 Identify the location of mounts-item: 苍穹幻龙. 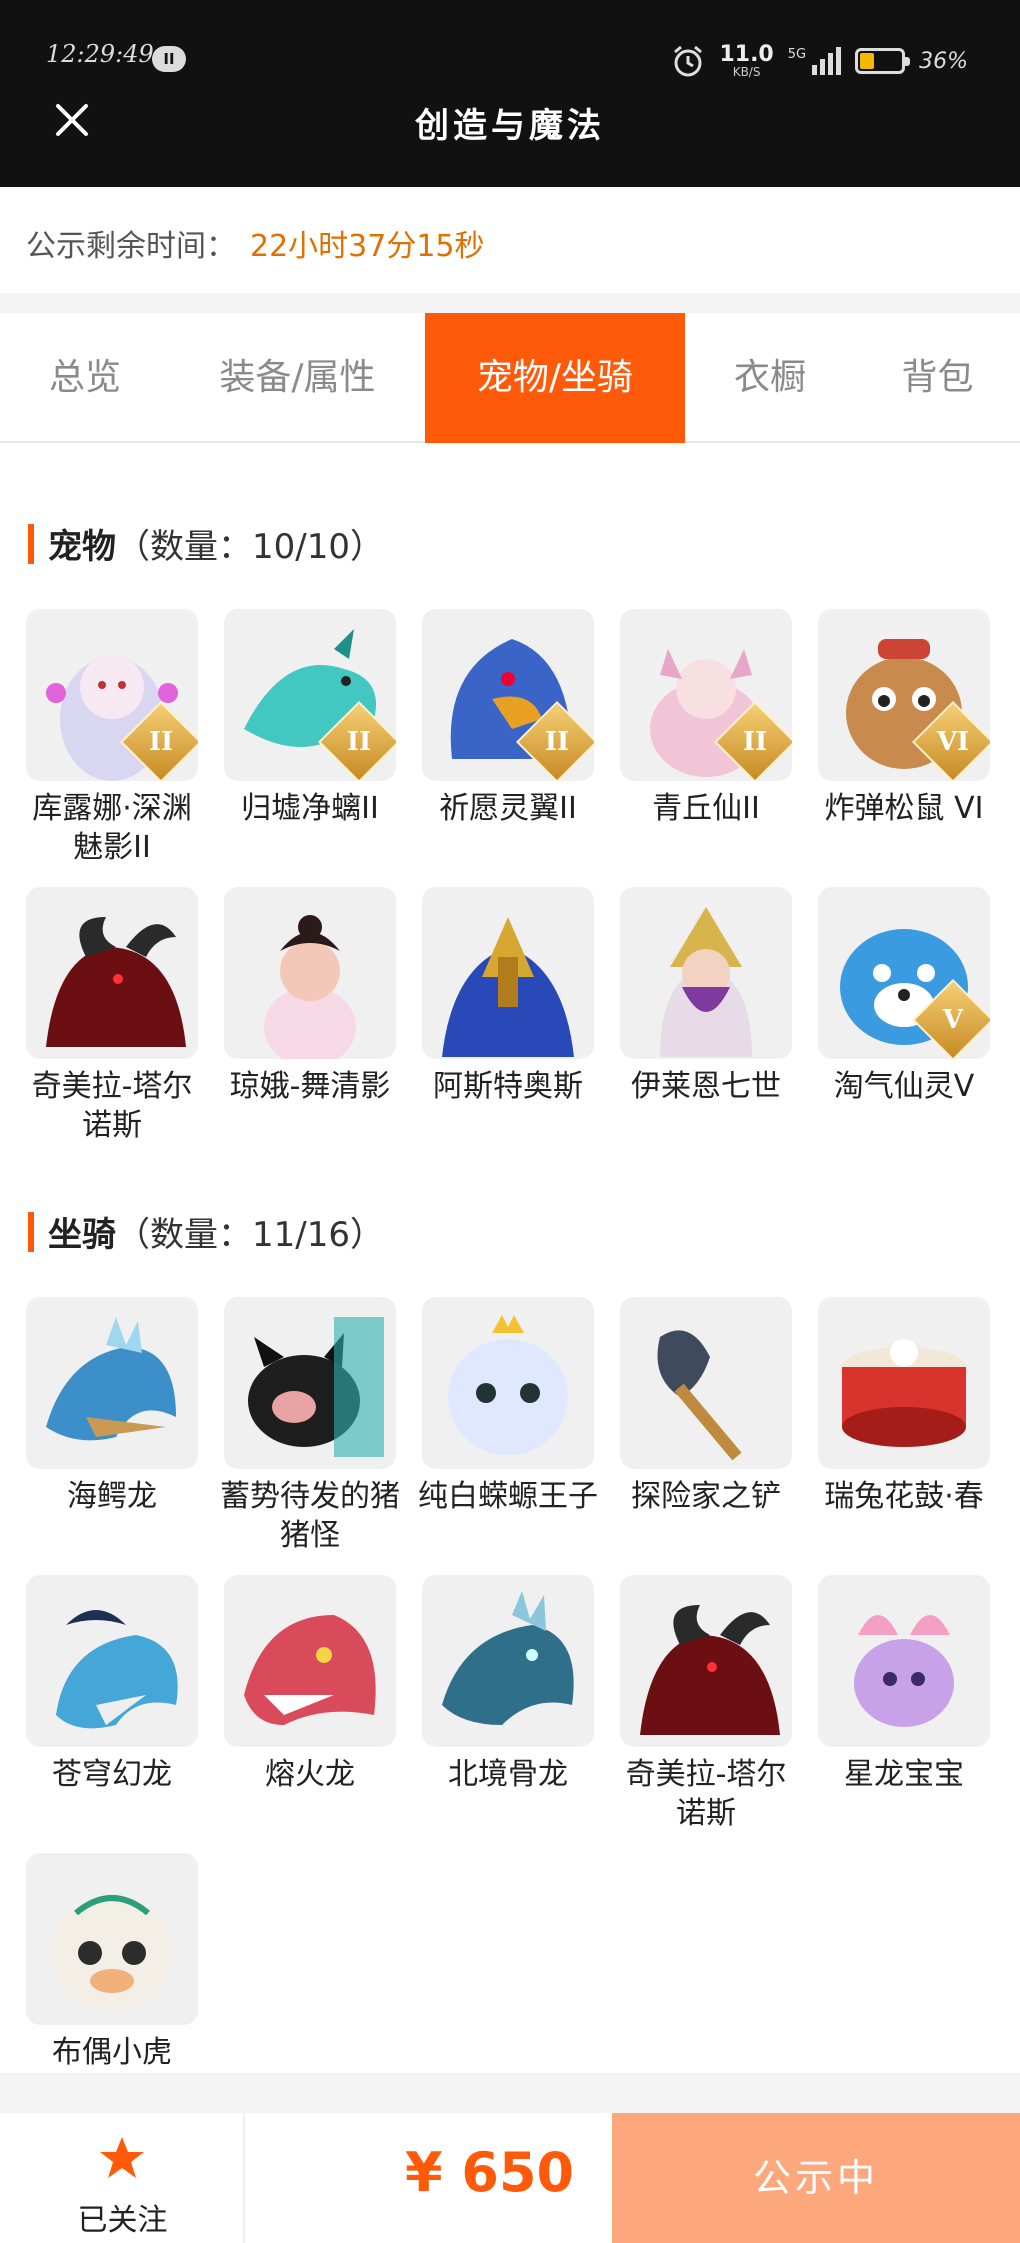
(112, 1704).